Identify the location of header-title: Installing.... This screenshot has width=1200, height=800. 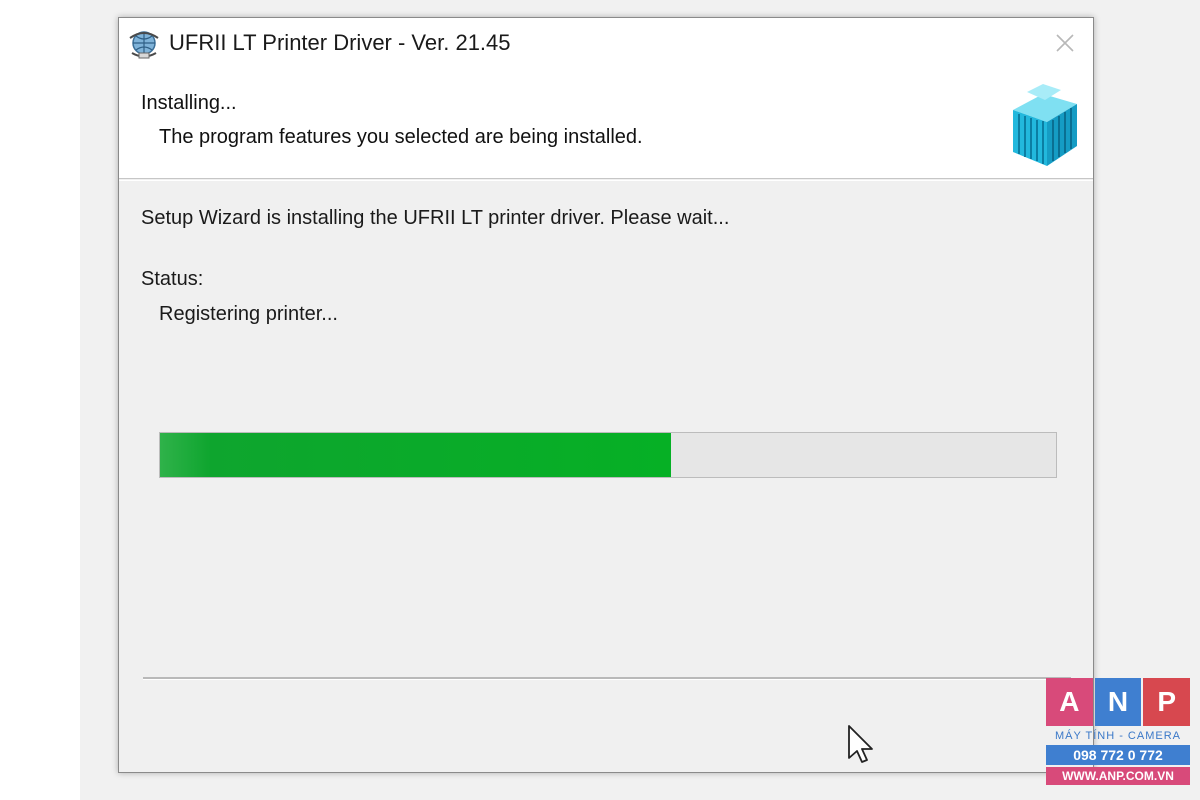
(189, 103).